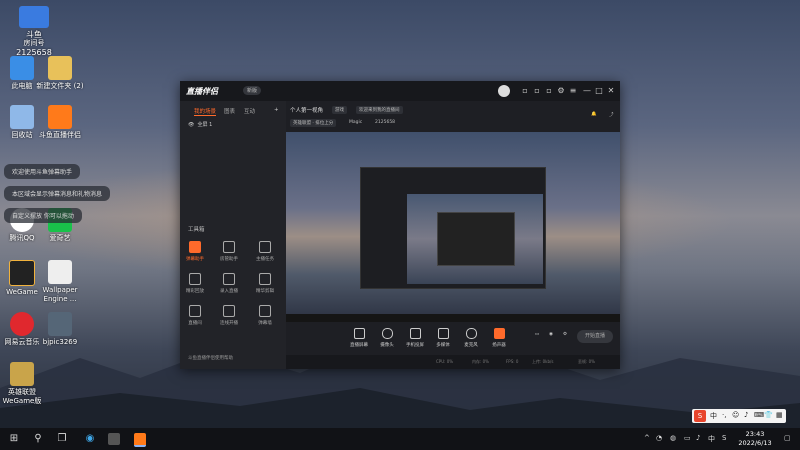 The image size is (800, 450). What do you see at coordinates (60, 122) in the screenshot?
I see `desktop-icon-douyu: 斗鱼直播伴侣` at bounding box center [60, 122].